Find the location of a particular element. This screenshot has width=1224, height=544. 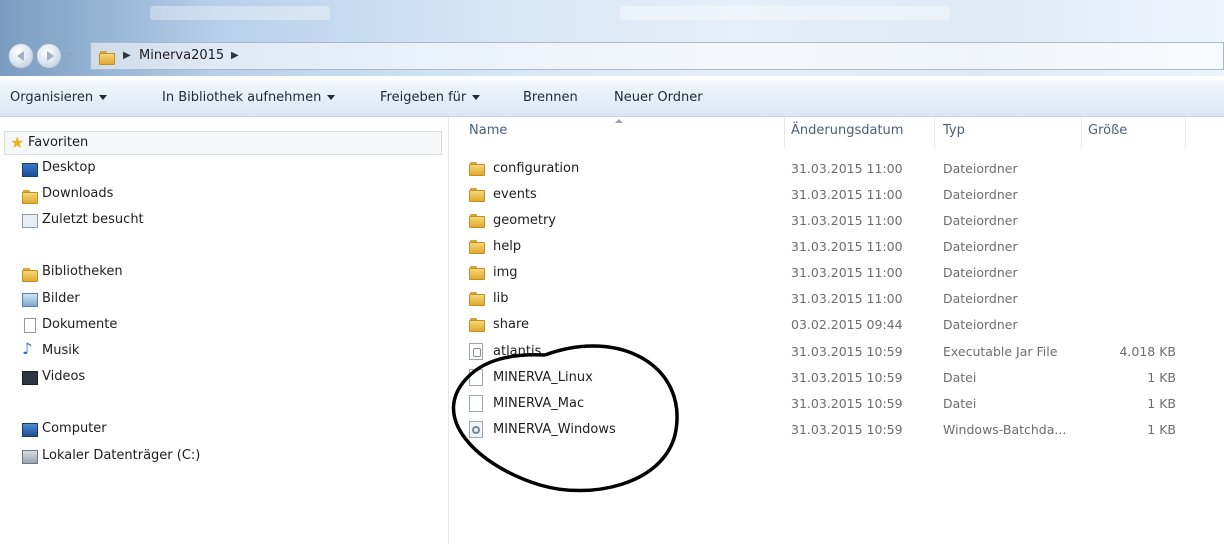

include-in-library-label: In Bibliothek aufnehmen is located at coordinates (242, 97).